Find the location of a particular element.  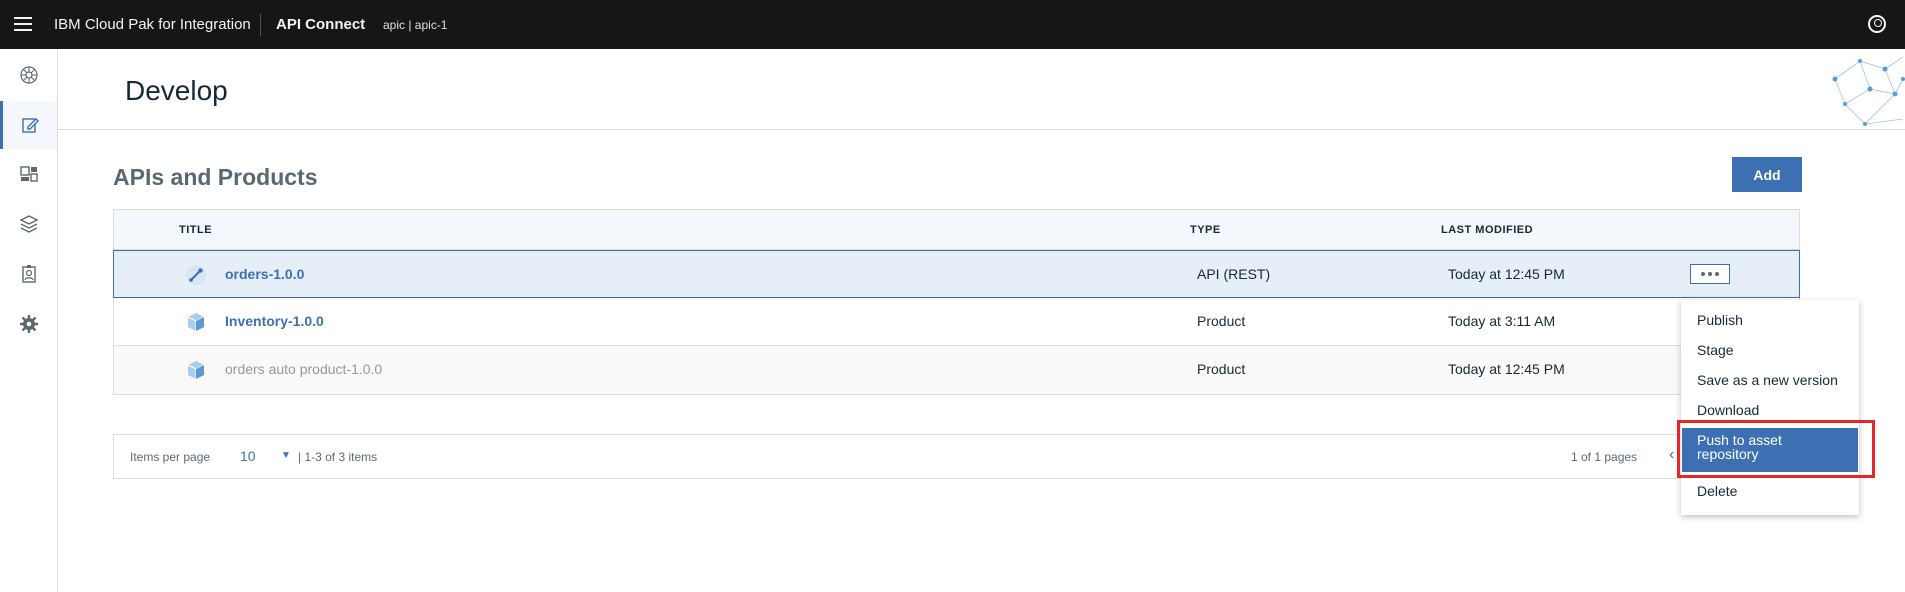

layers-icon is located at coordinates (28, 224).